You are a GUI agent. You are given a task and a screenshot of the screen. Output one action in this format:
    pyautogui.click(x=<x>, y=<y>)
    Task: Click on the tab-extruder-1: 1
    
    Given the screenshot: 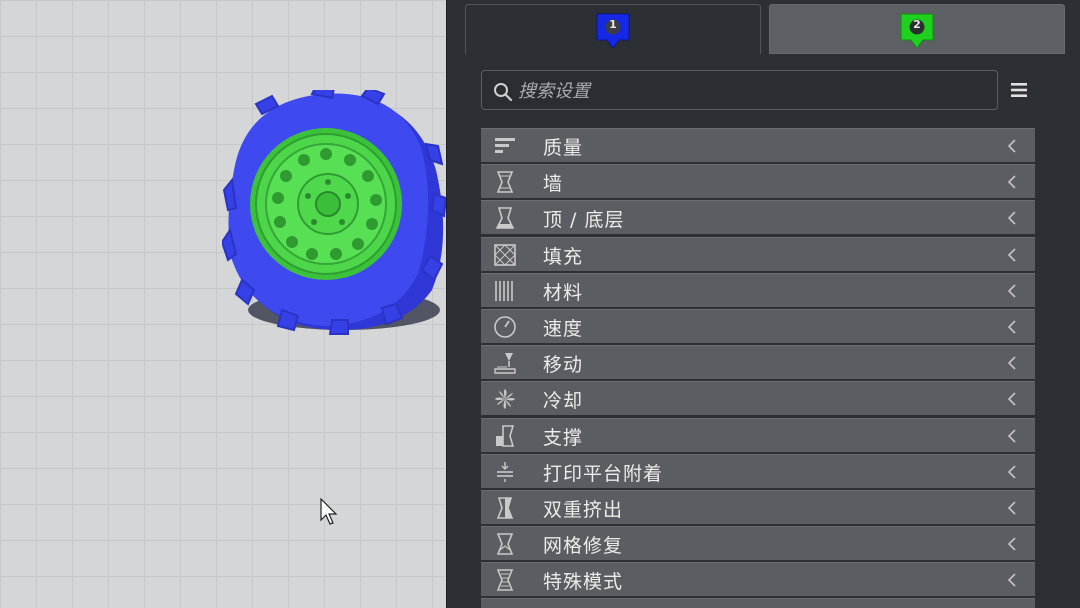 What is the action you would take?
    pyautogui.click(x=613, y=29)
    